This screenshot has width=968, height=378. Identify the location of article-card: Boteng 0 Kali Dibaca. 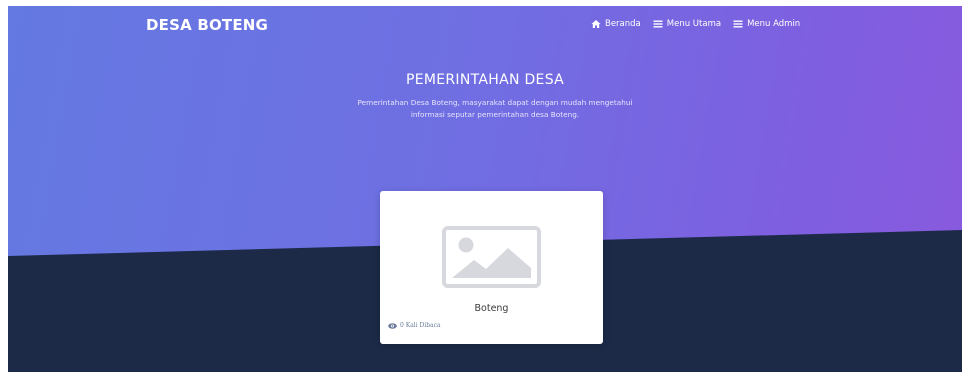
(491, 267).